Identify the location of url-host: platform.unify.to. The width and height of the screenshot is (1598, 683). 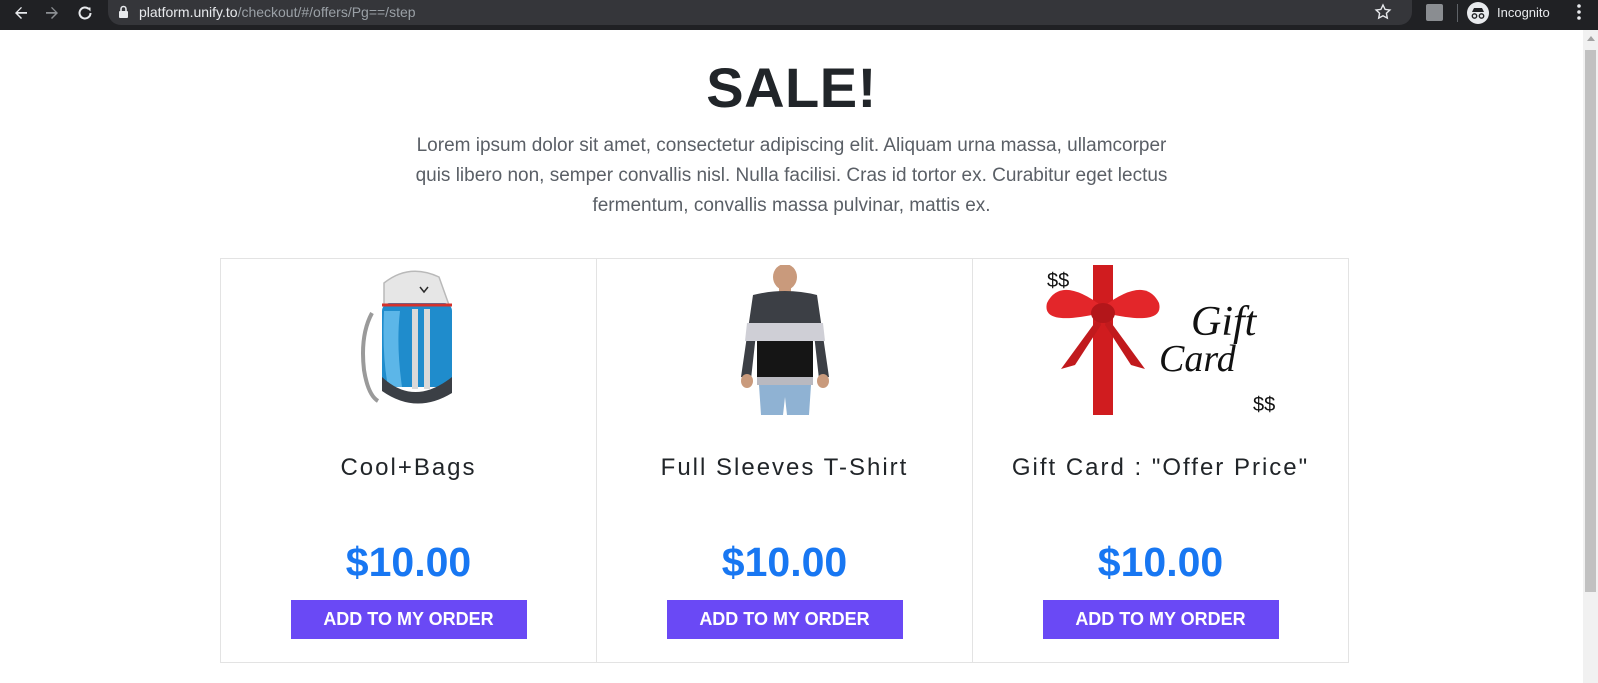
(188, 12).